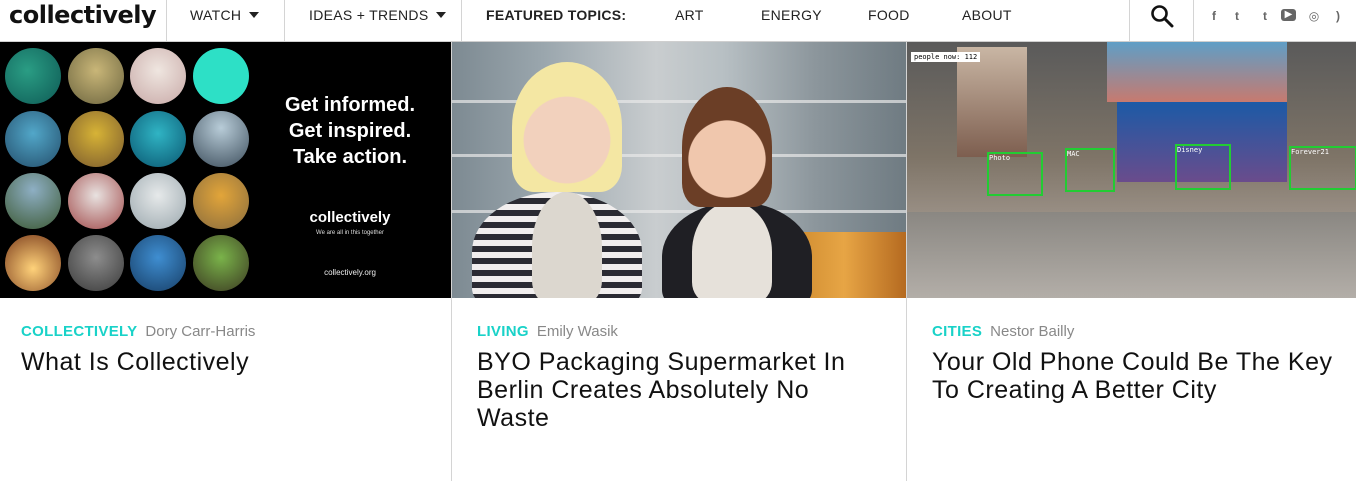 This screenshot has height=481, width=1356. I want to click on author-link: Dory Carr-Harris, so click(200, 331).